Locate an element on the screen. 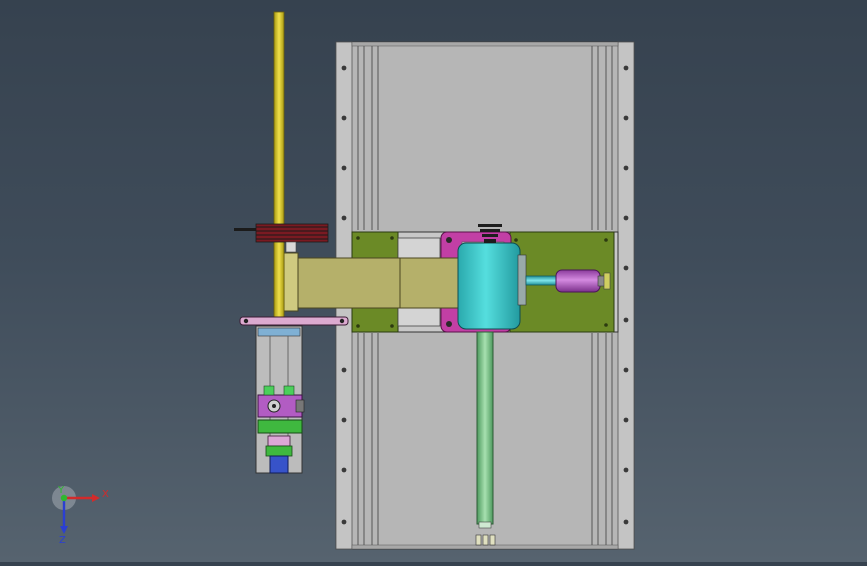 Image resolution: width=867 pixels, height=566 pixels. servo-motor is located at coordinates (492, 286).